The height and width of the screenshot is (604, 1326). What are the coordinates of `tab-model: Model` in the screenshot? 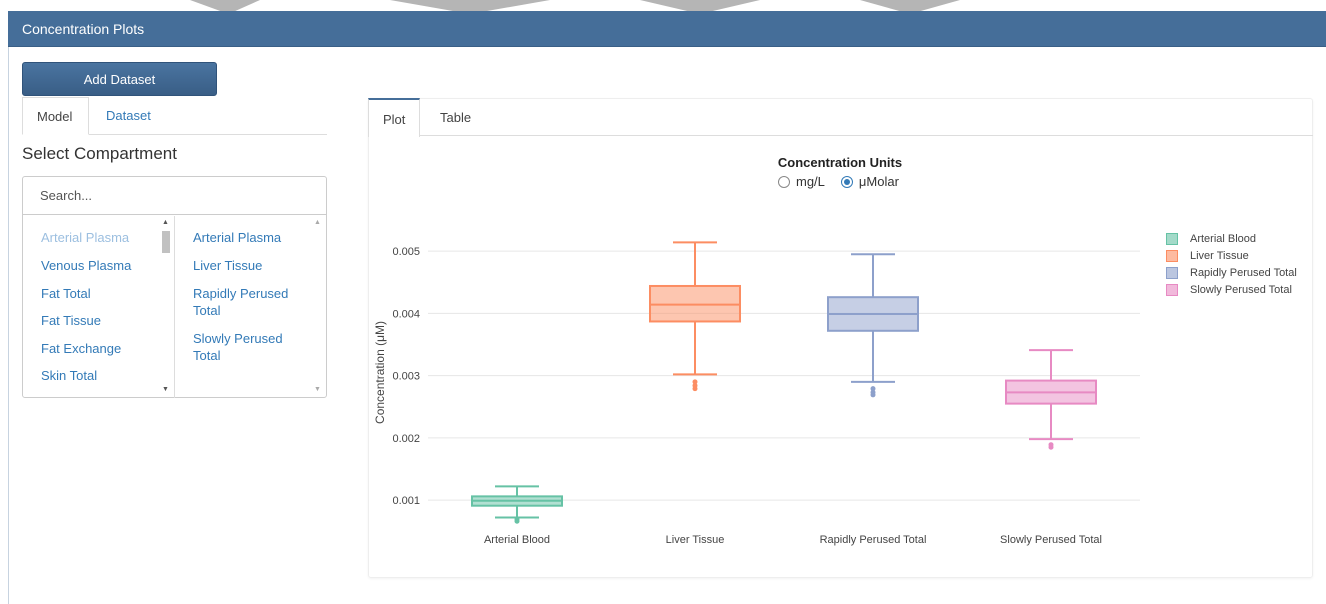 It's located at (55, 116).